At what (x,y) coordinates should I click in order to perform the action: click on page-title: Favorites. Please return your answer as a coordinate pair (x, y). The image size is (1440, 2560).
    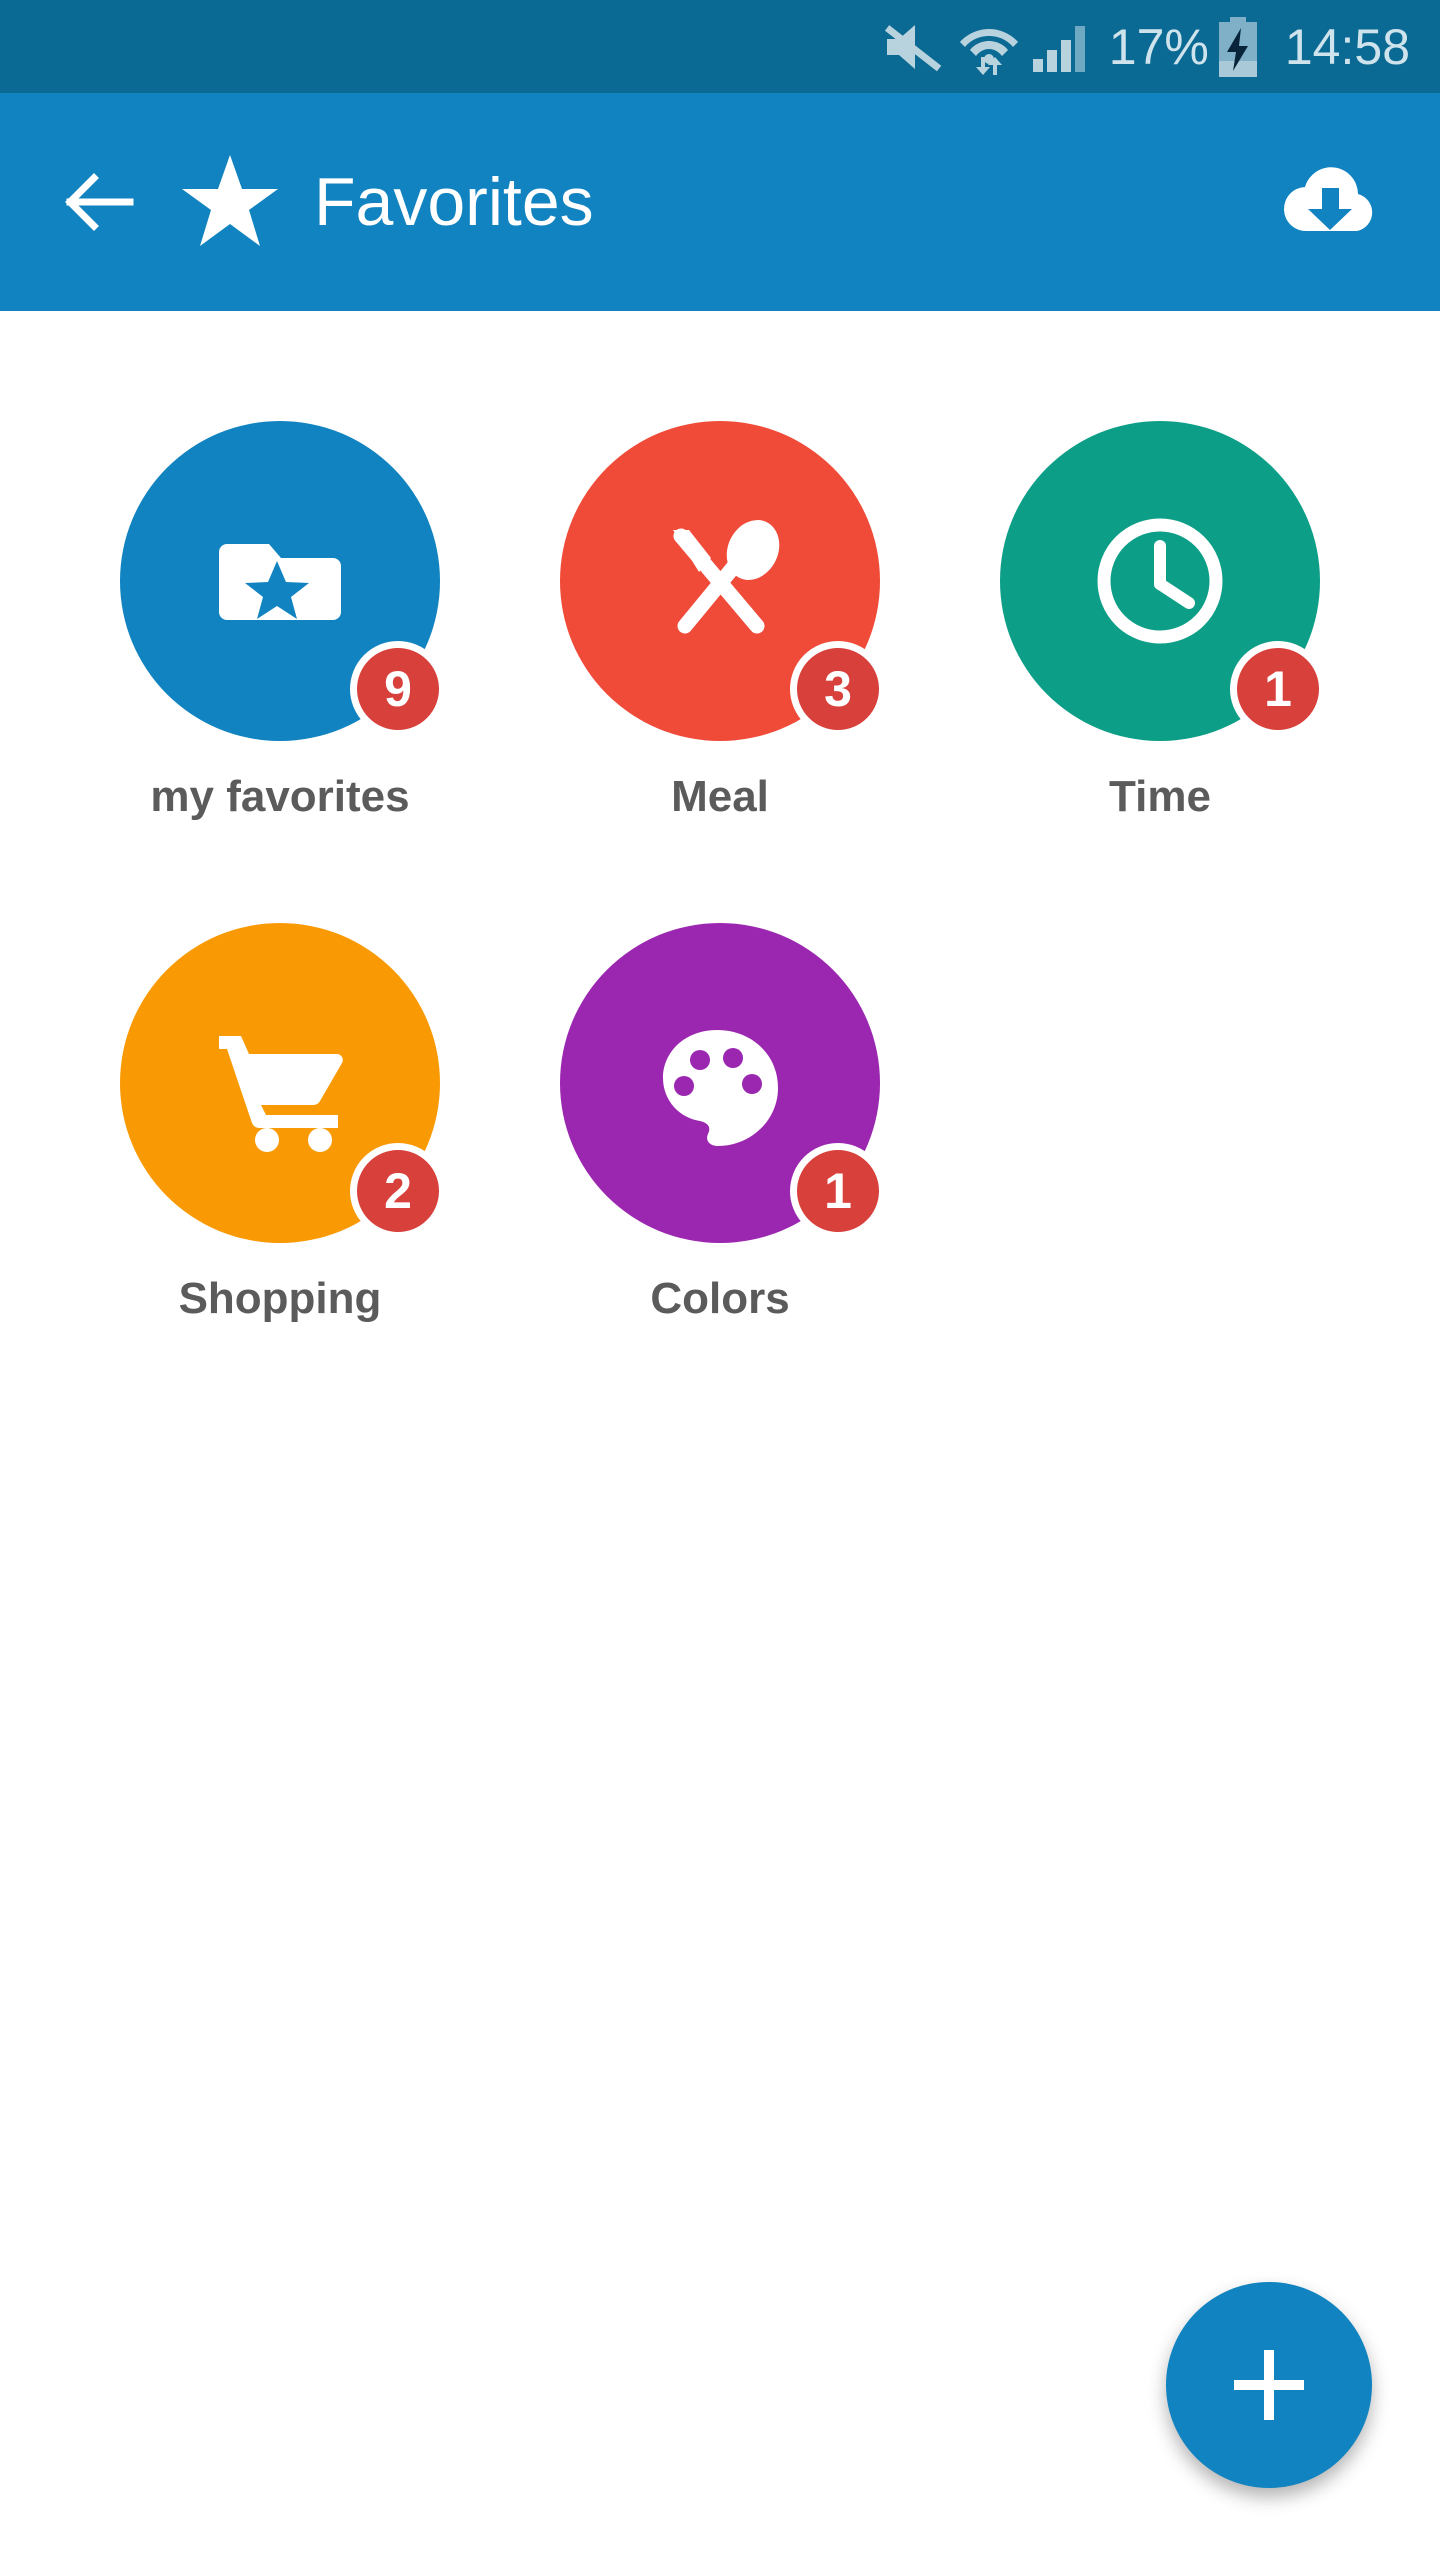
    Looking at the image, I should click on (454, 202).